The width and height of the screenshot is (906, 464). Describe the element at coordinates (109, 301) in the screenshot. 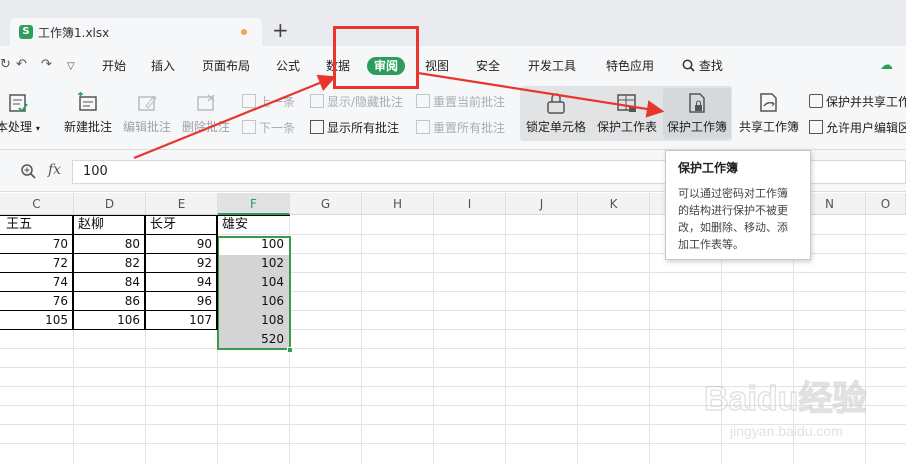

I see `table-cell: 86` at that location.